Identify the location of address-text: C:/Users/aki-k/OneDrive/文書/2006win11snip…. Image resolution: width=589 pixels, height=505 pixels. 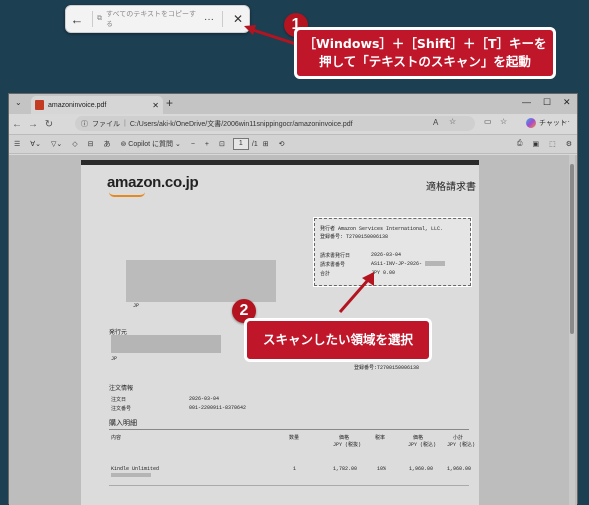
(241, 124).